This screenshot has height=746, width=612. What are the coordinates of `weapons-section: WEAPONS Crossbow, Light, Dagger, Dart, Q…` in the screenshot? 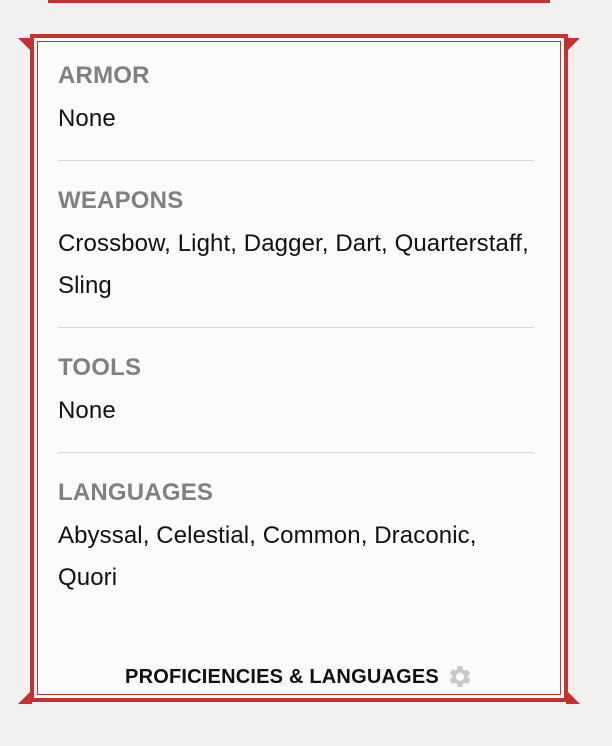 It's located at (296, 256).